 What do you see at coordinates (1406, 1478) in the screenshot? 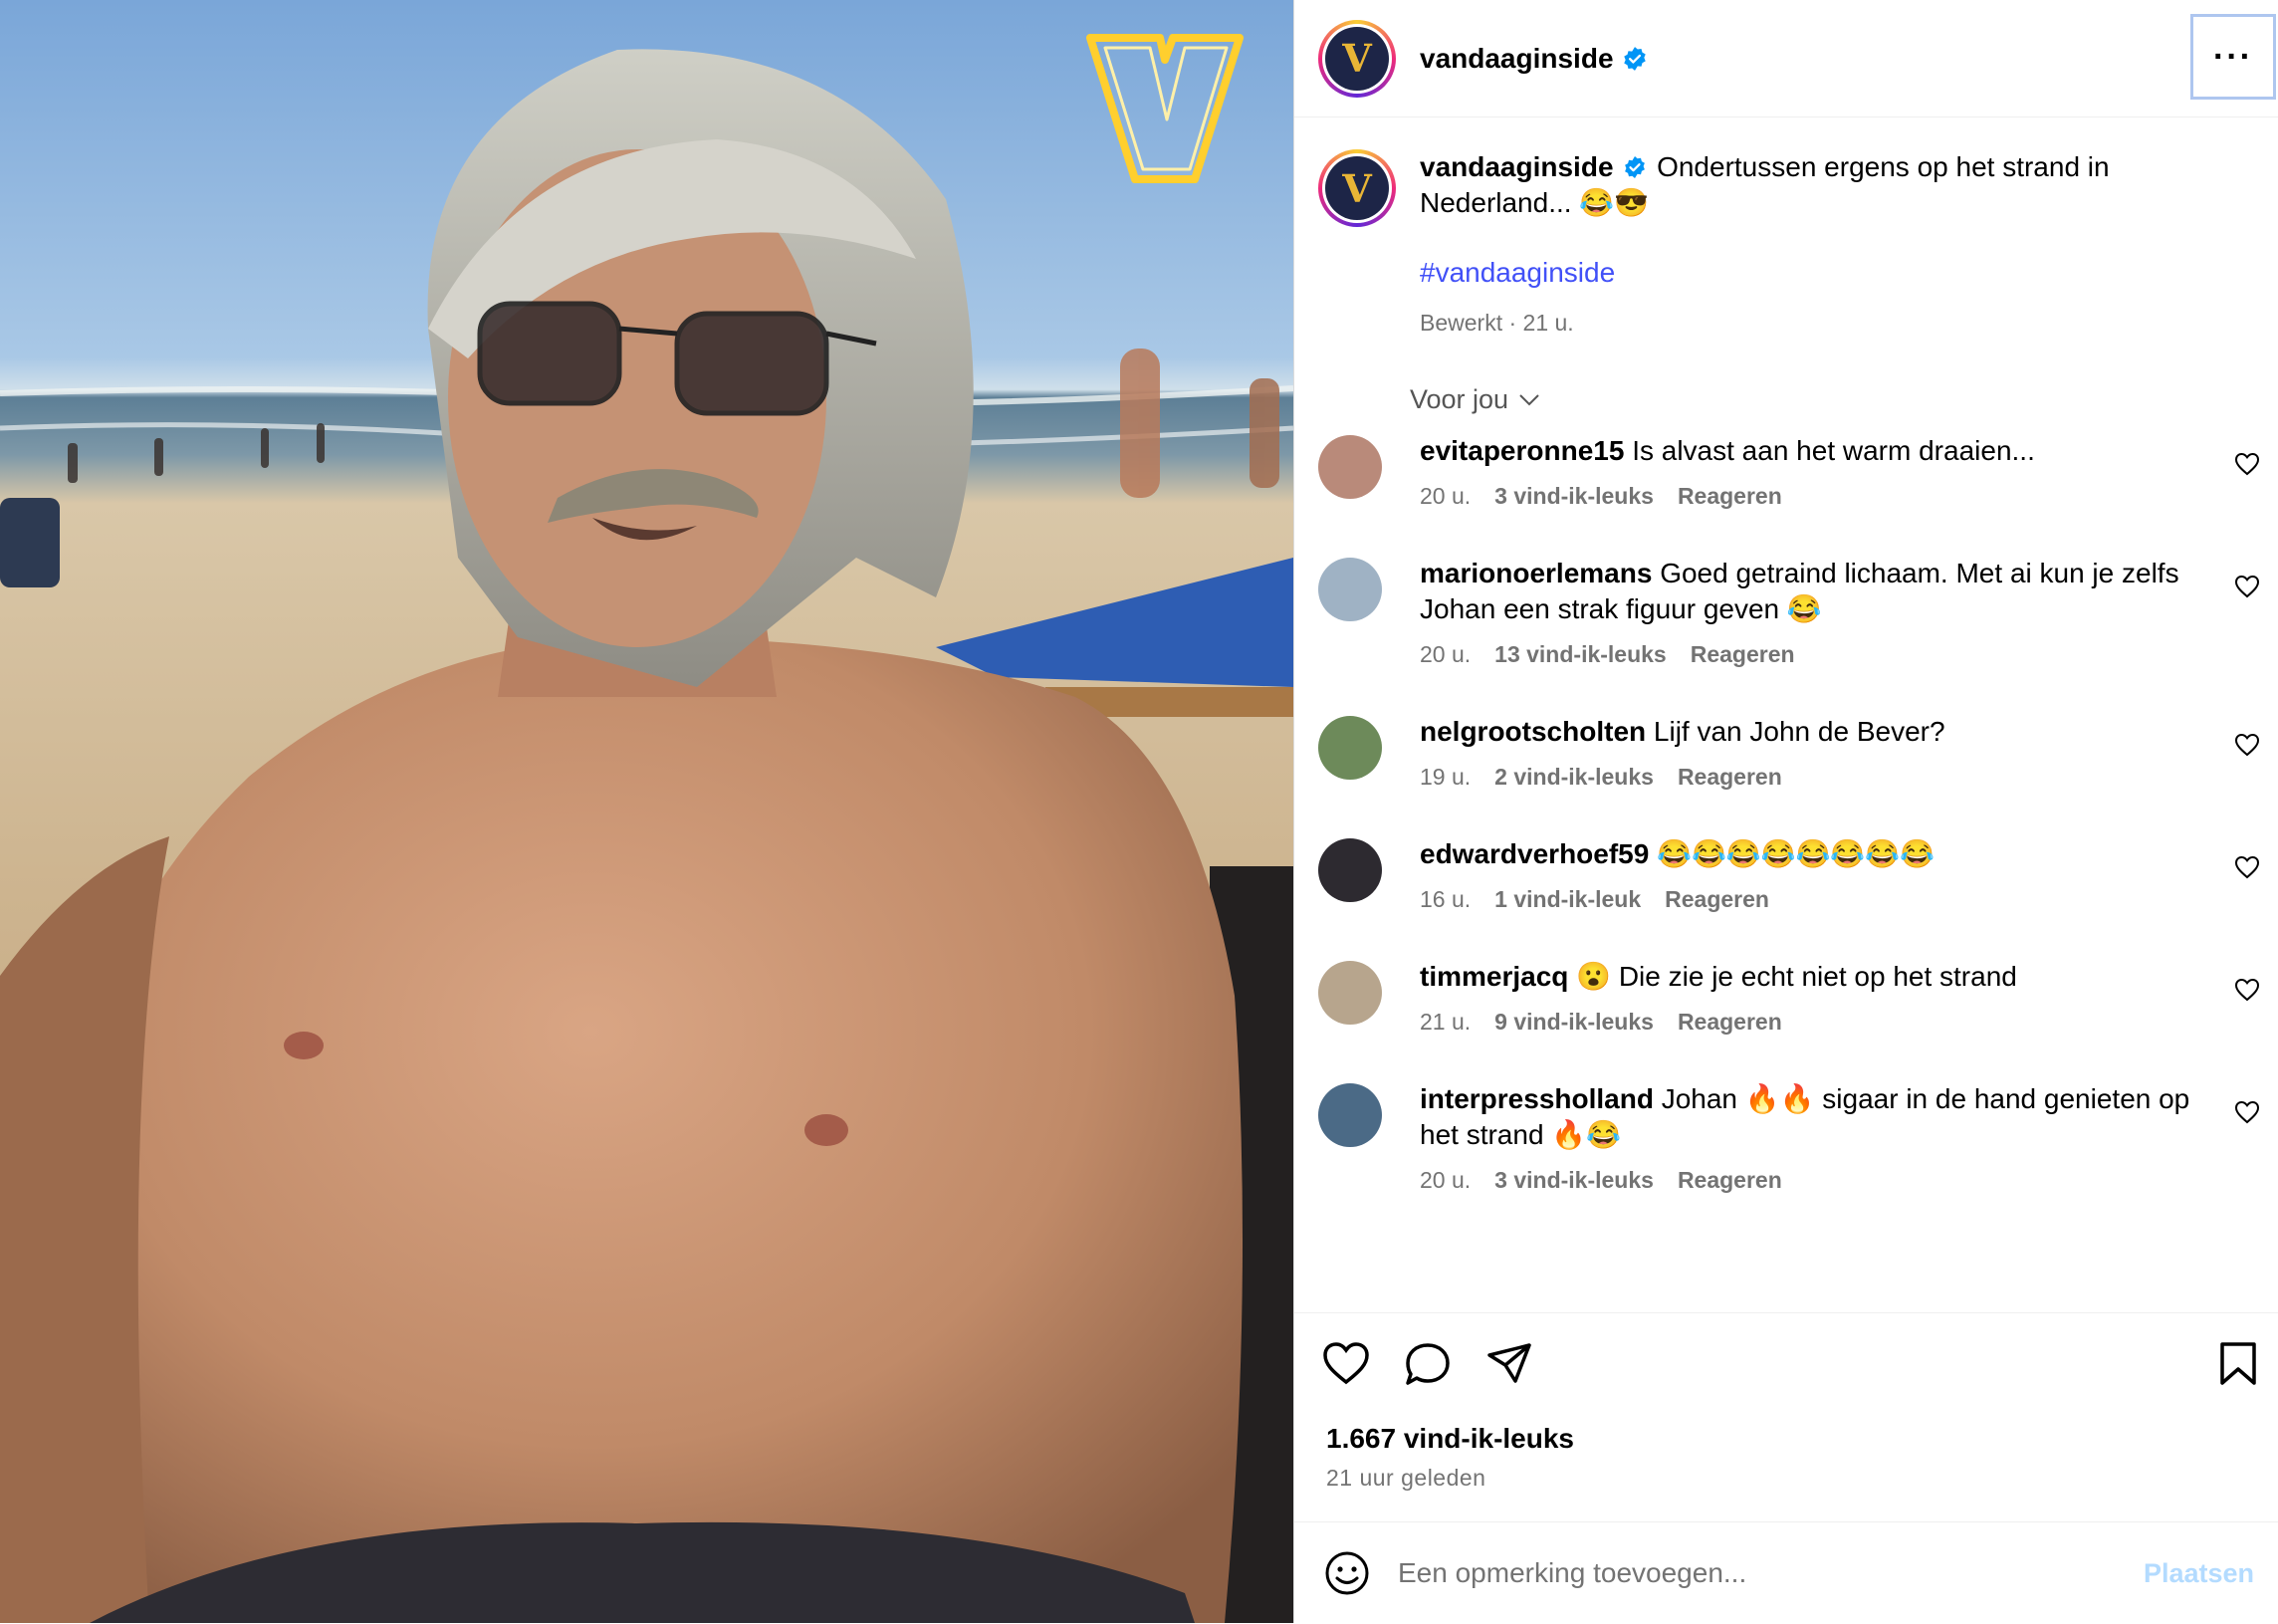
I see `post-timestamp: 21 uur geleden` at bounding box center [1406, 1478].